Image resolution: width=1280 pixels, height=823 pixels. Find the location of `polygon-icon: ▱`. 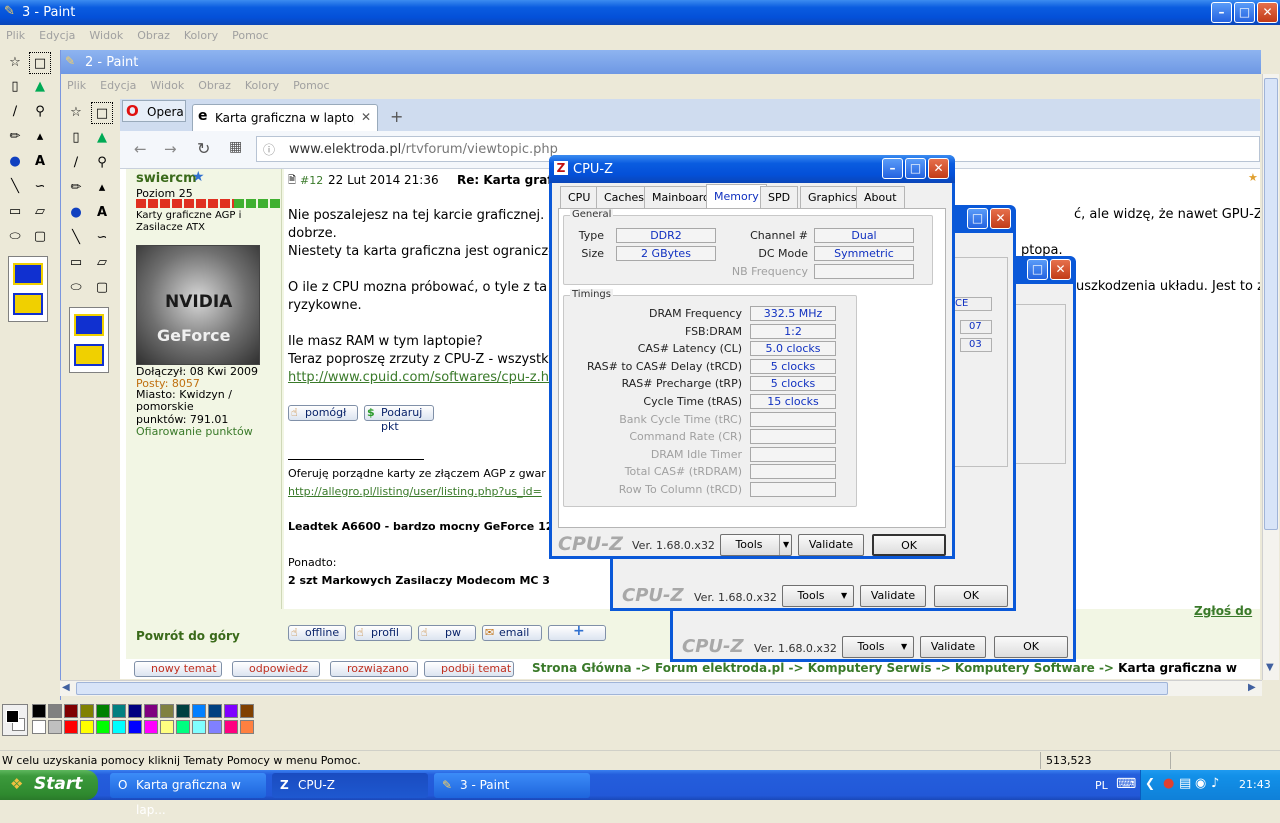

polygon-icon: ▱ is located at coordinates (40, 212).